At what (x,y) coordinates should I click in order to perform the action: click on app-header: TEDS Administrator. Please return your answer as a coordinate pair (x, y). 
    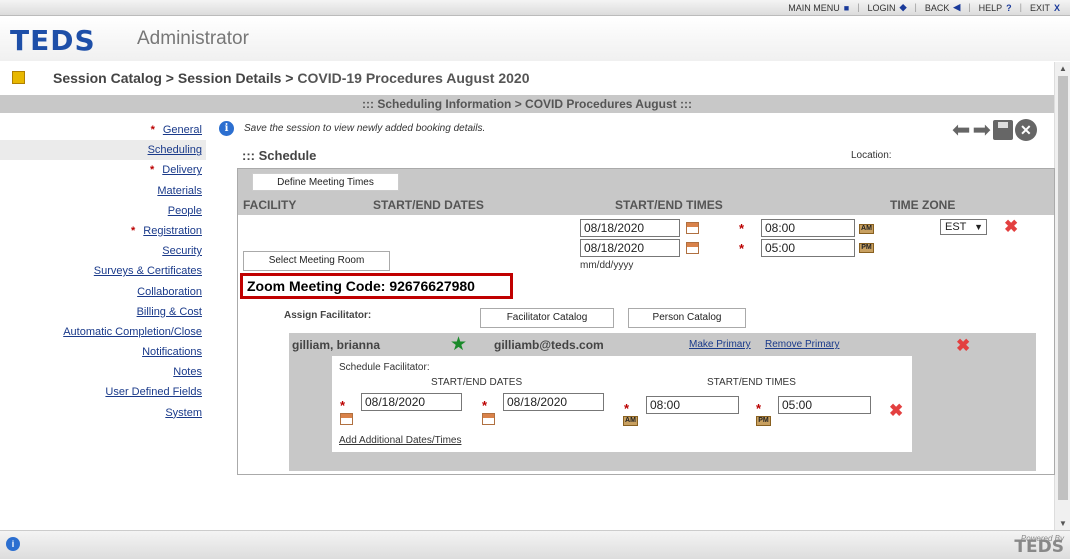
    Looking at the image, I should click on (535, 39).